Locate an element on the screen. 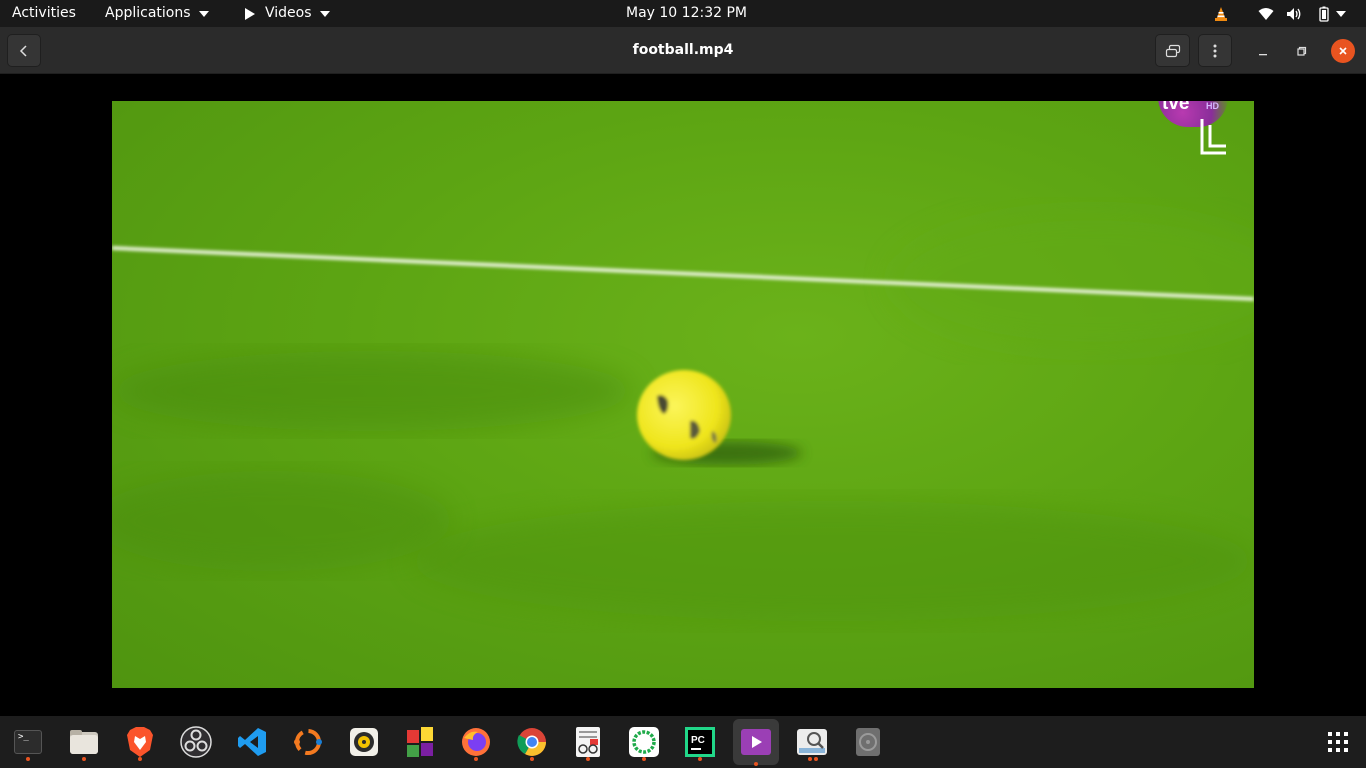  dock-item-terminal: >_ is located at coordinates (28, 742).